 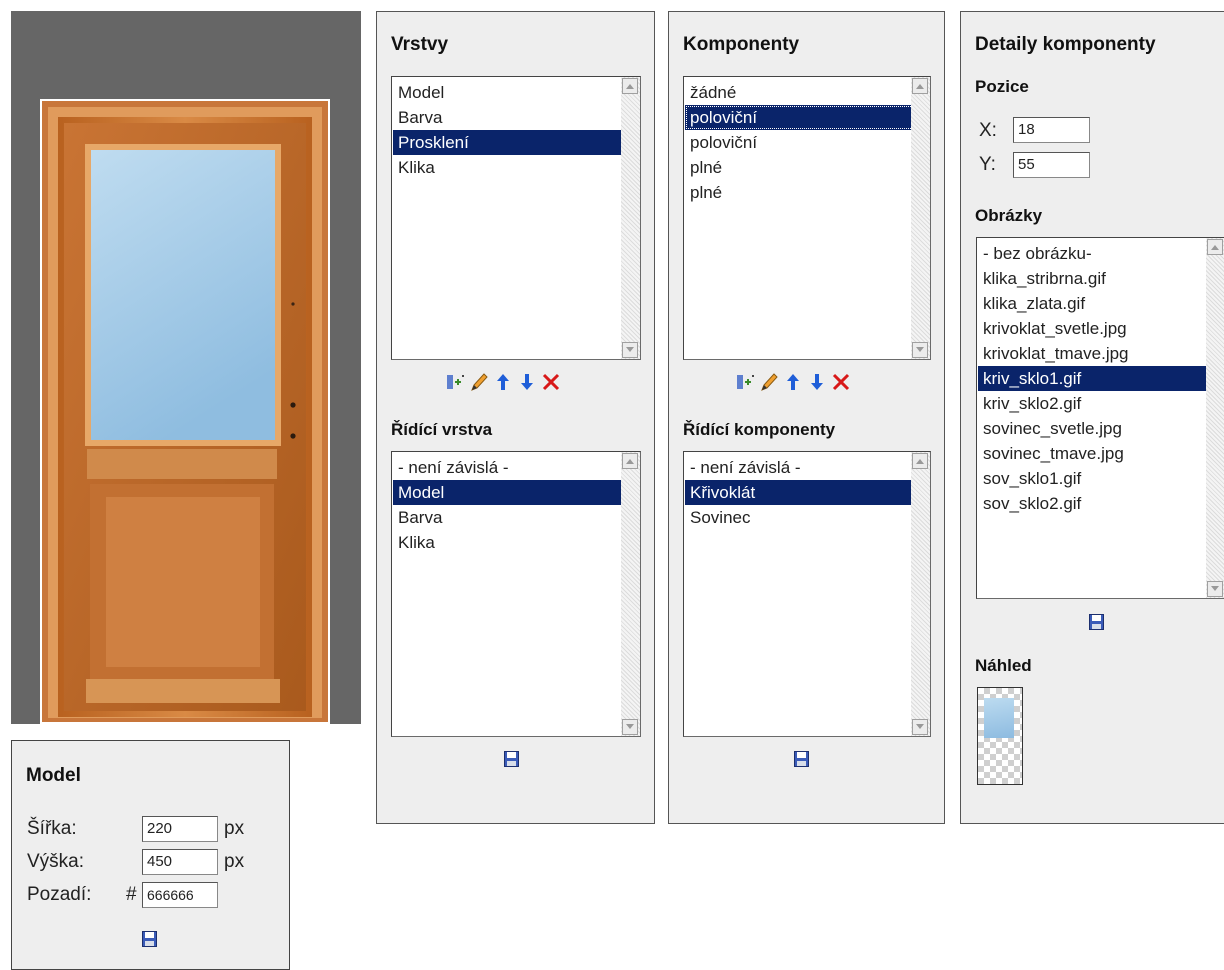 I want to click on list-item: - bez obrázku-, so click(x=1093, y=253).